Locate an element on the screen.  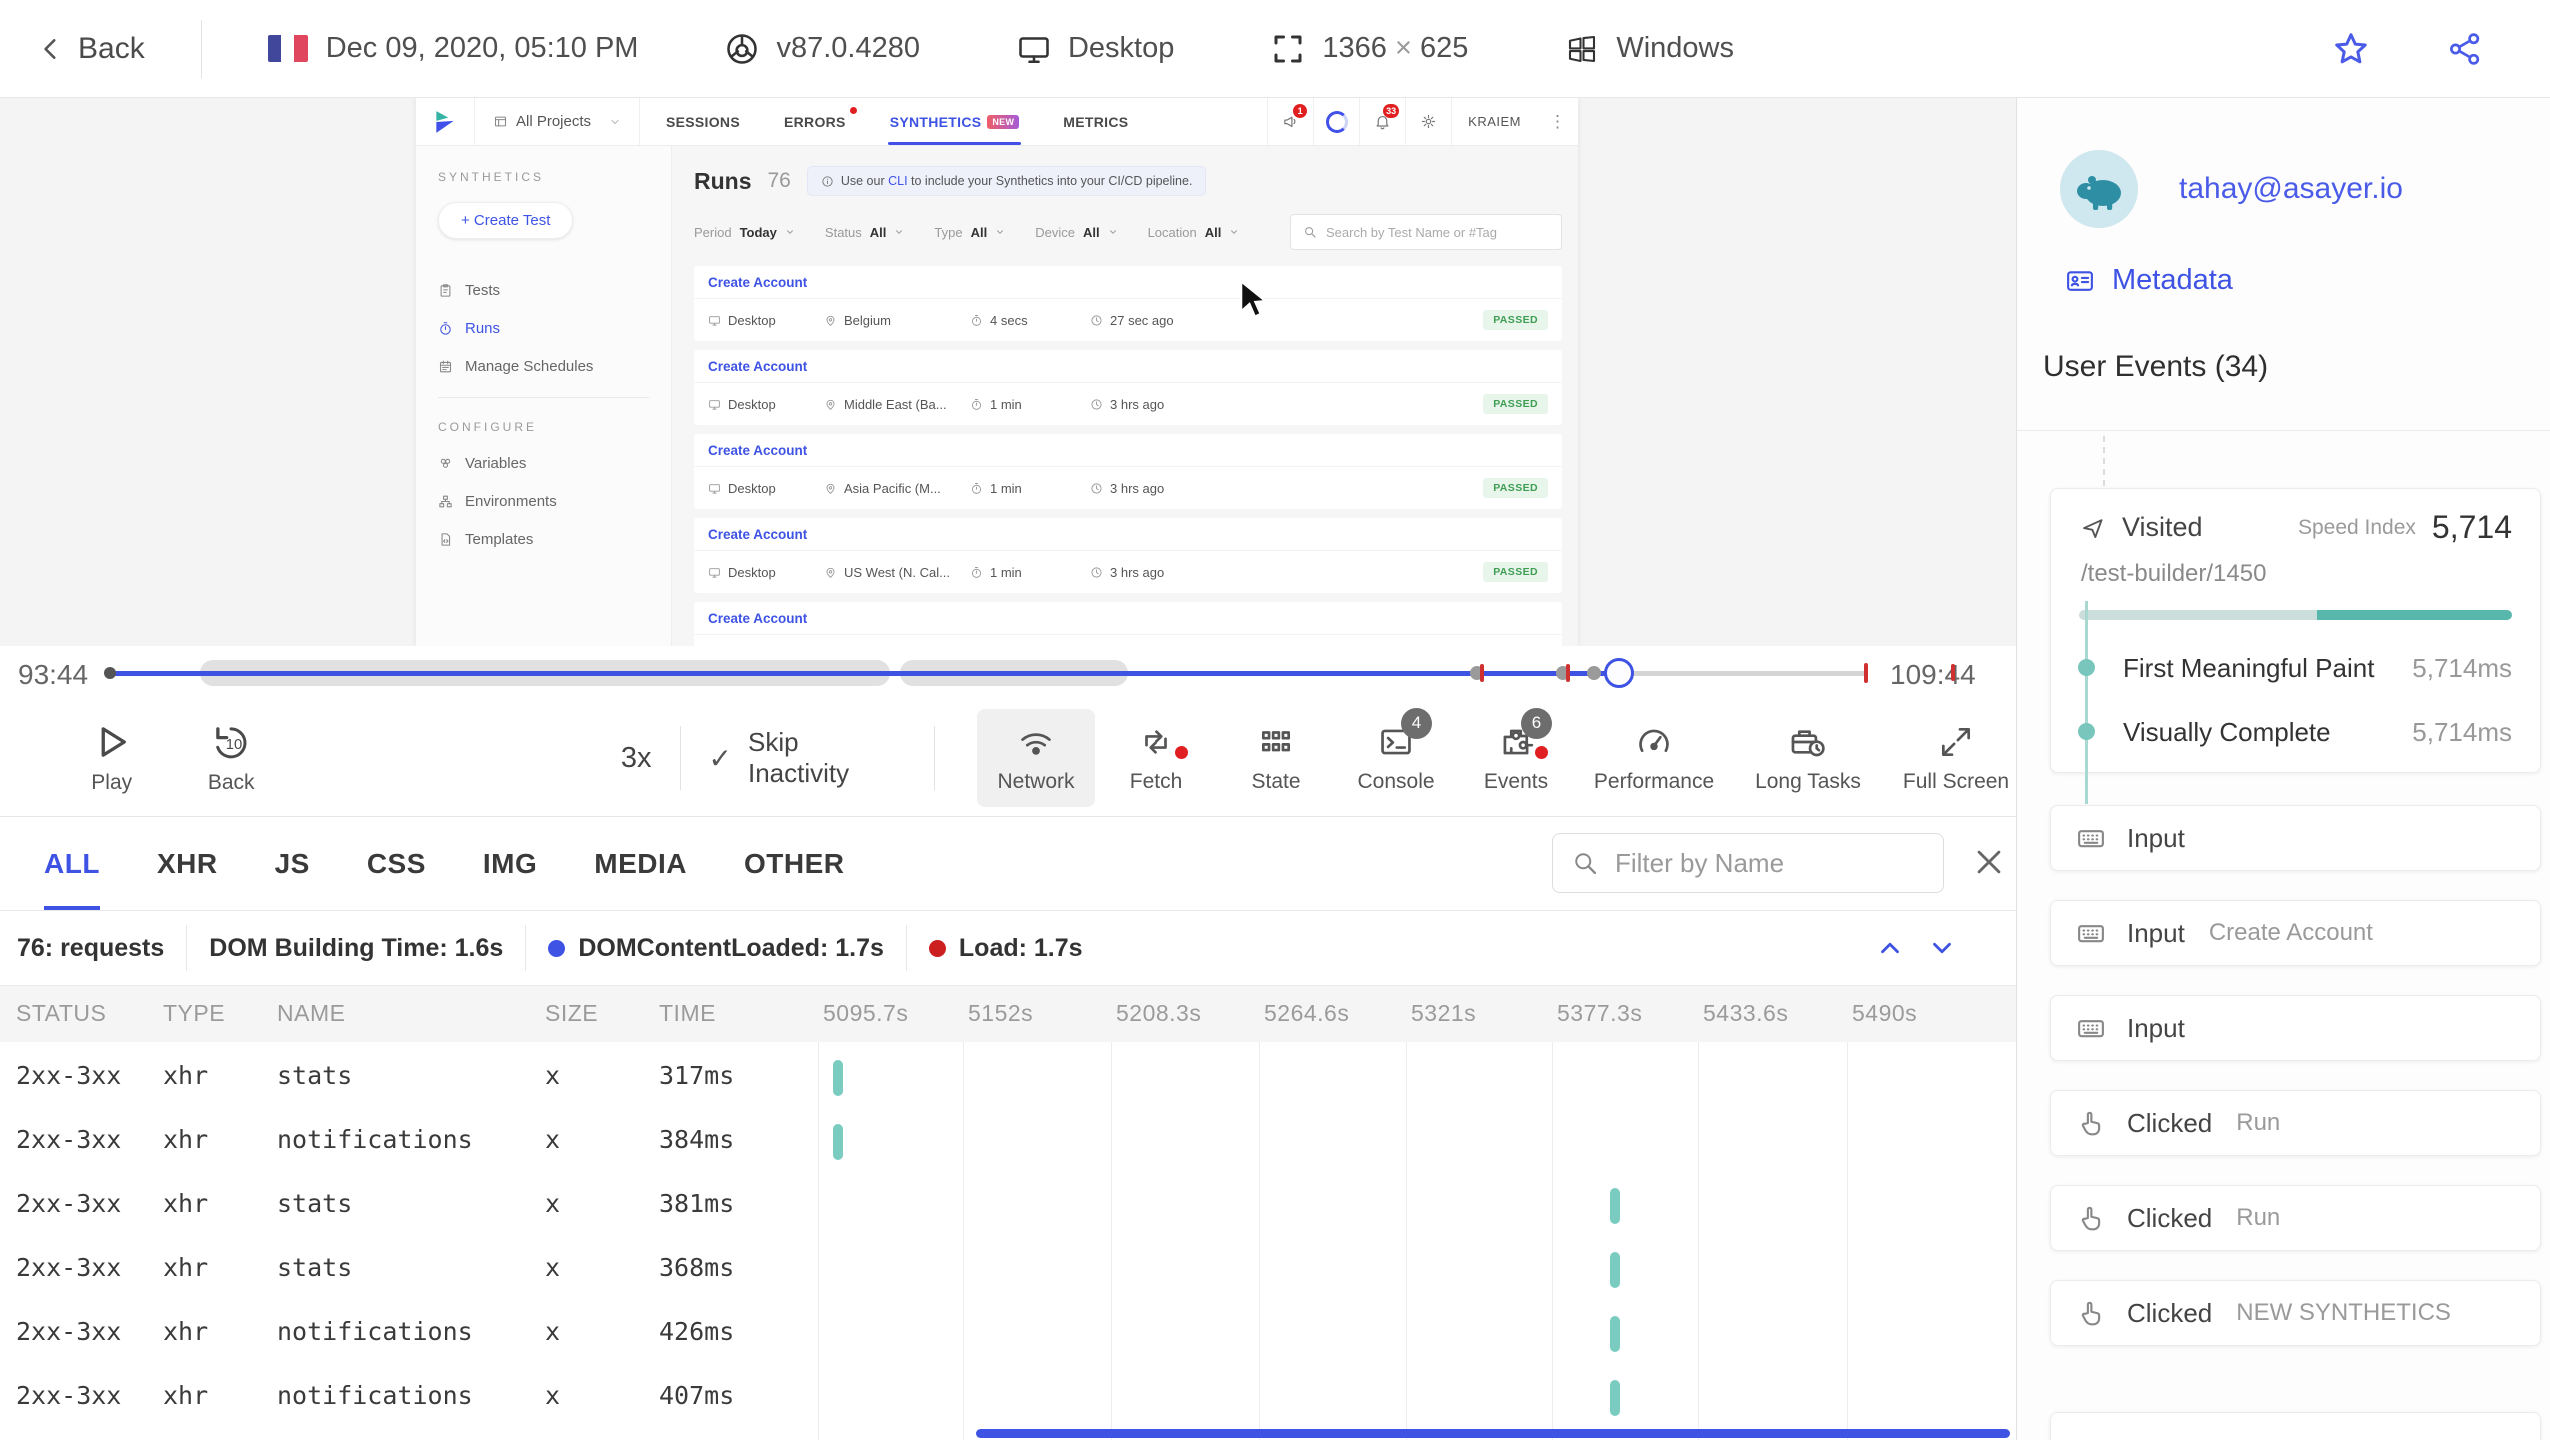
run-filter: Status All is located at coordinates (864, 232).